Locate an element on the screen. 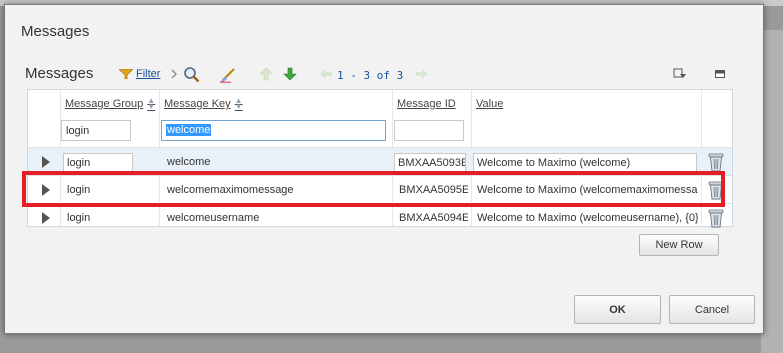  search-button is located at coordinates (191, 74).